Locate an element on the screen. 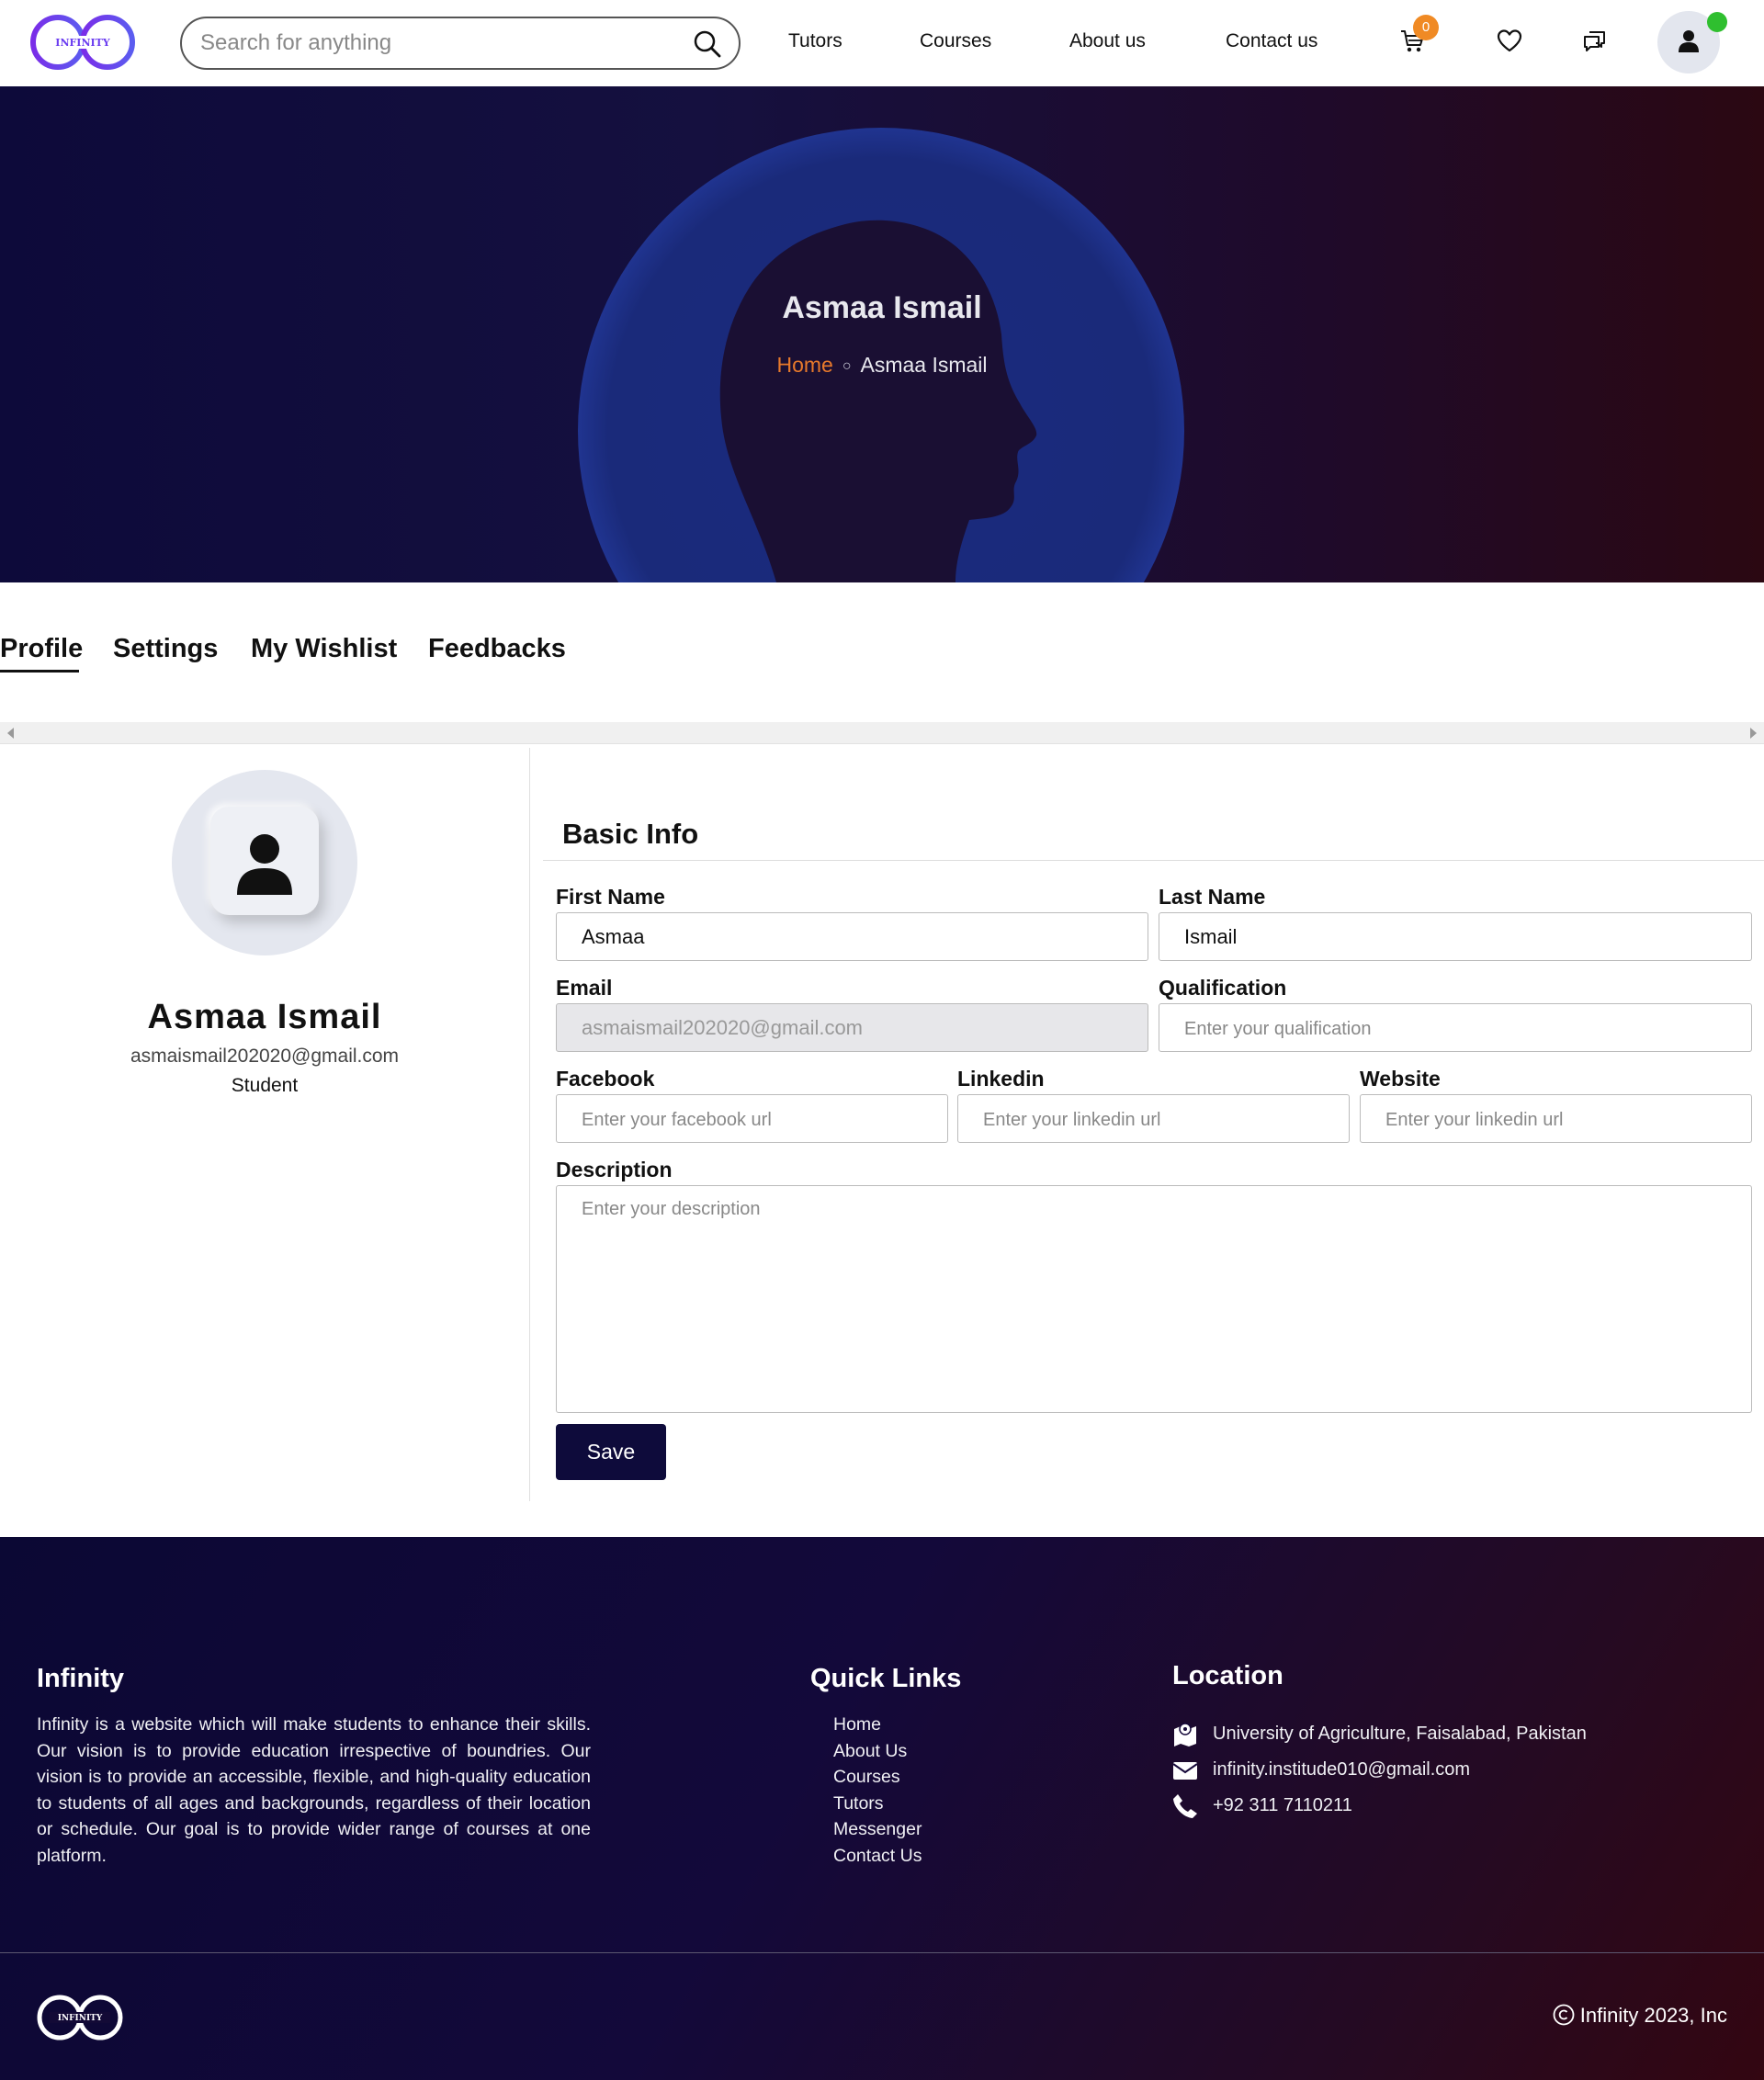  description-label: Description is located at coordinates (614, 1169).